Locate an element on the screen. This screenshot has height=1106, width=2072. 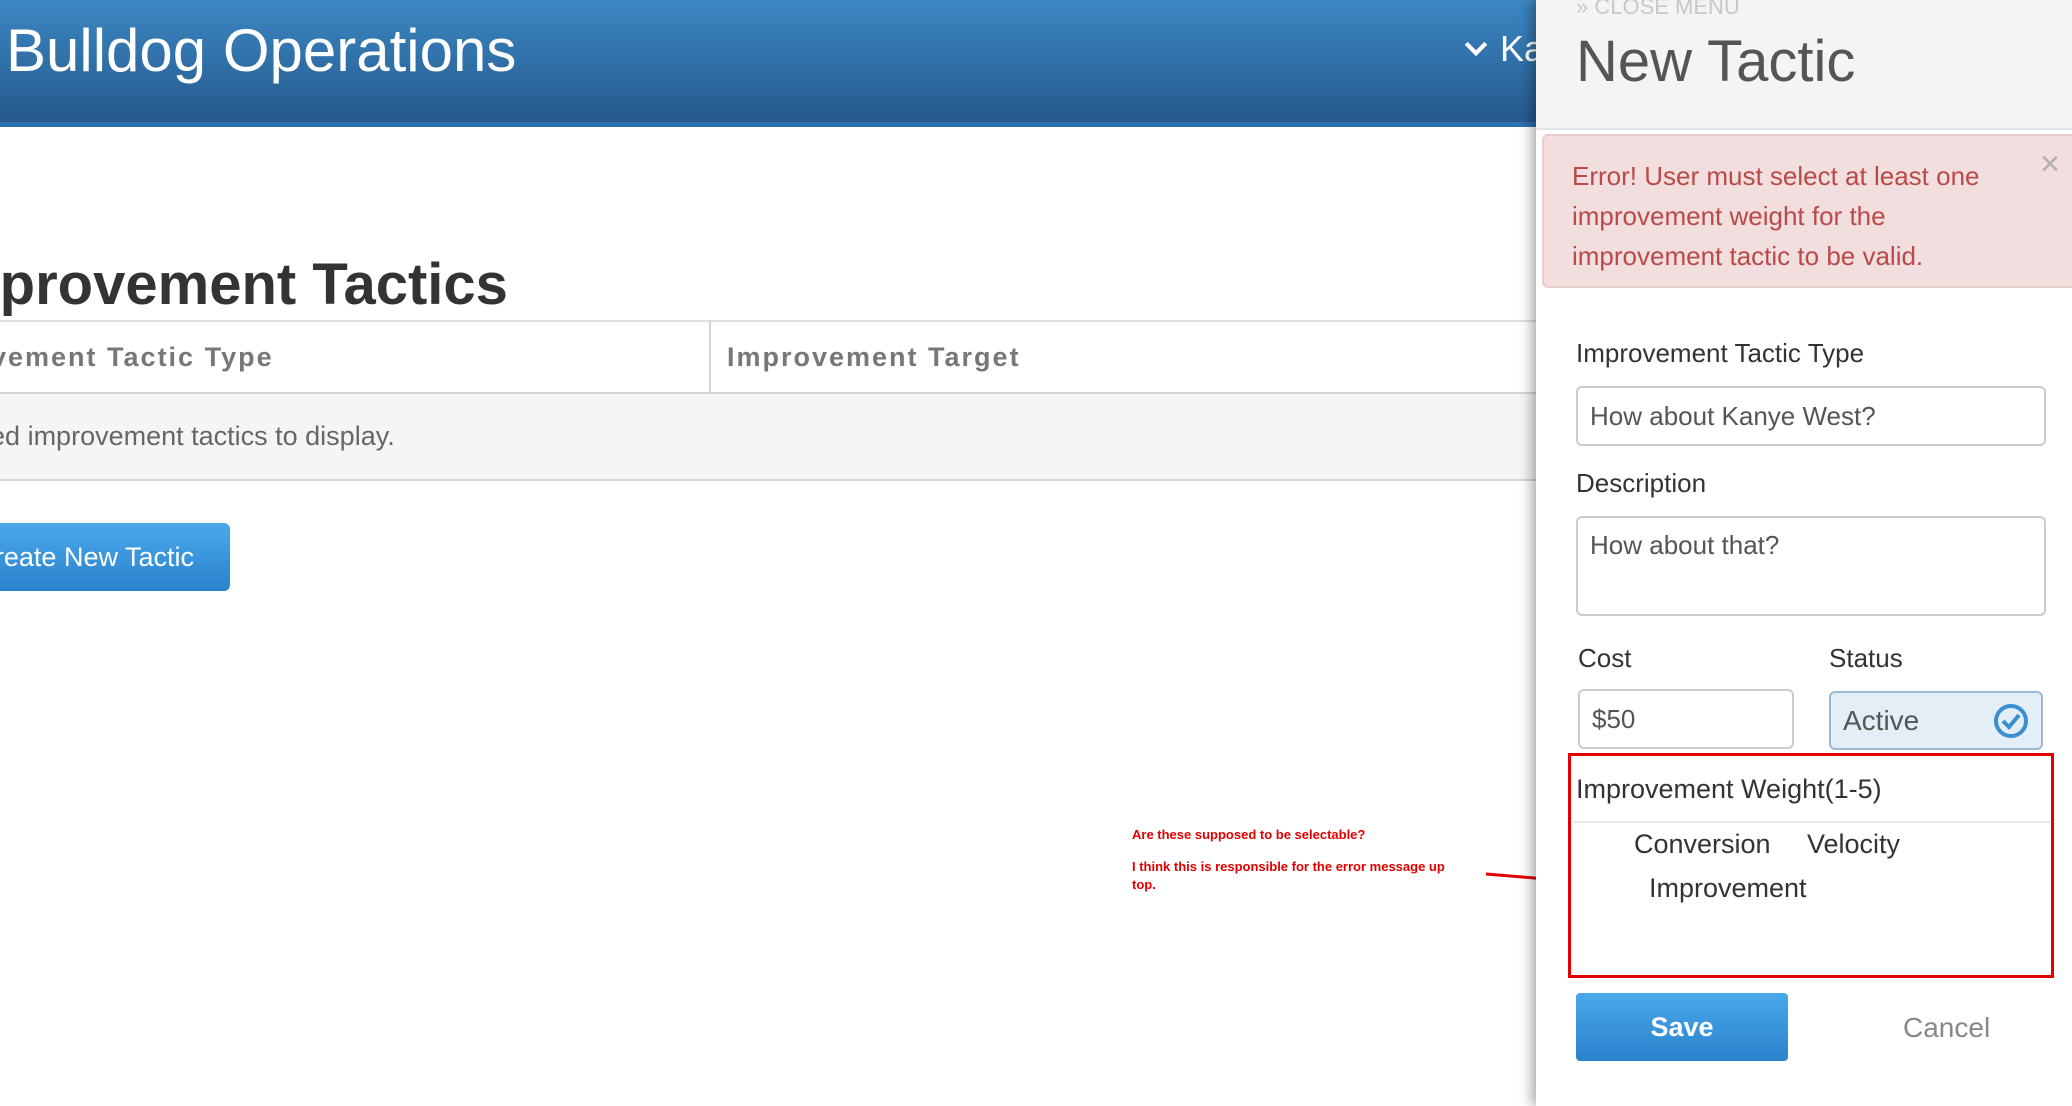
tactic-type-input is located at coordinates (1811, 416).